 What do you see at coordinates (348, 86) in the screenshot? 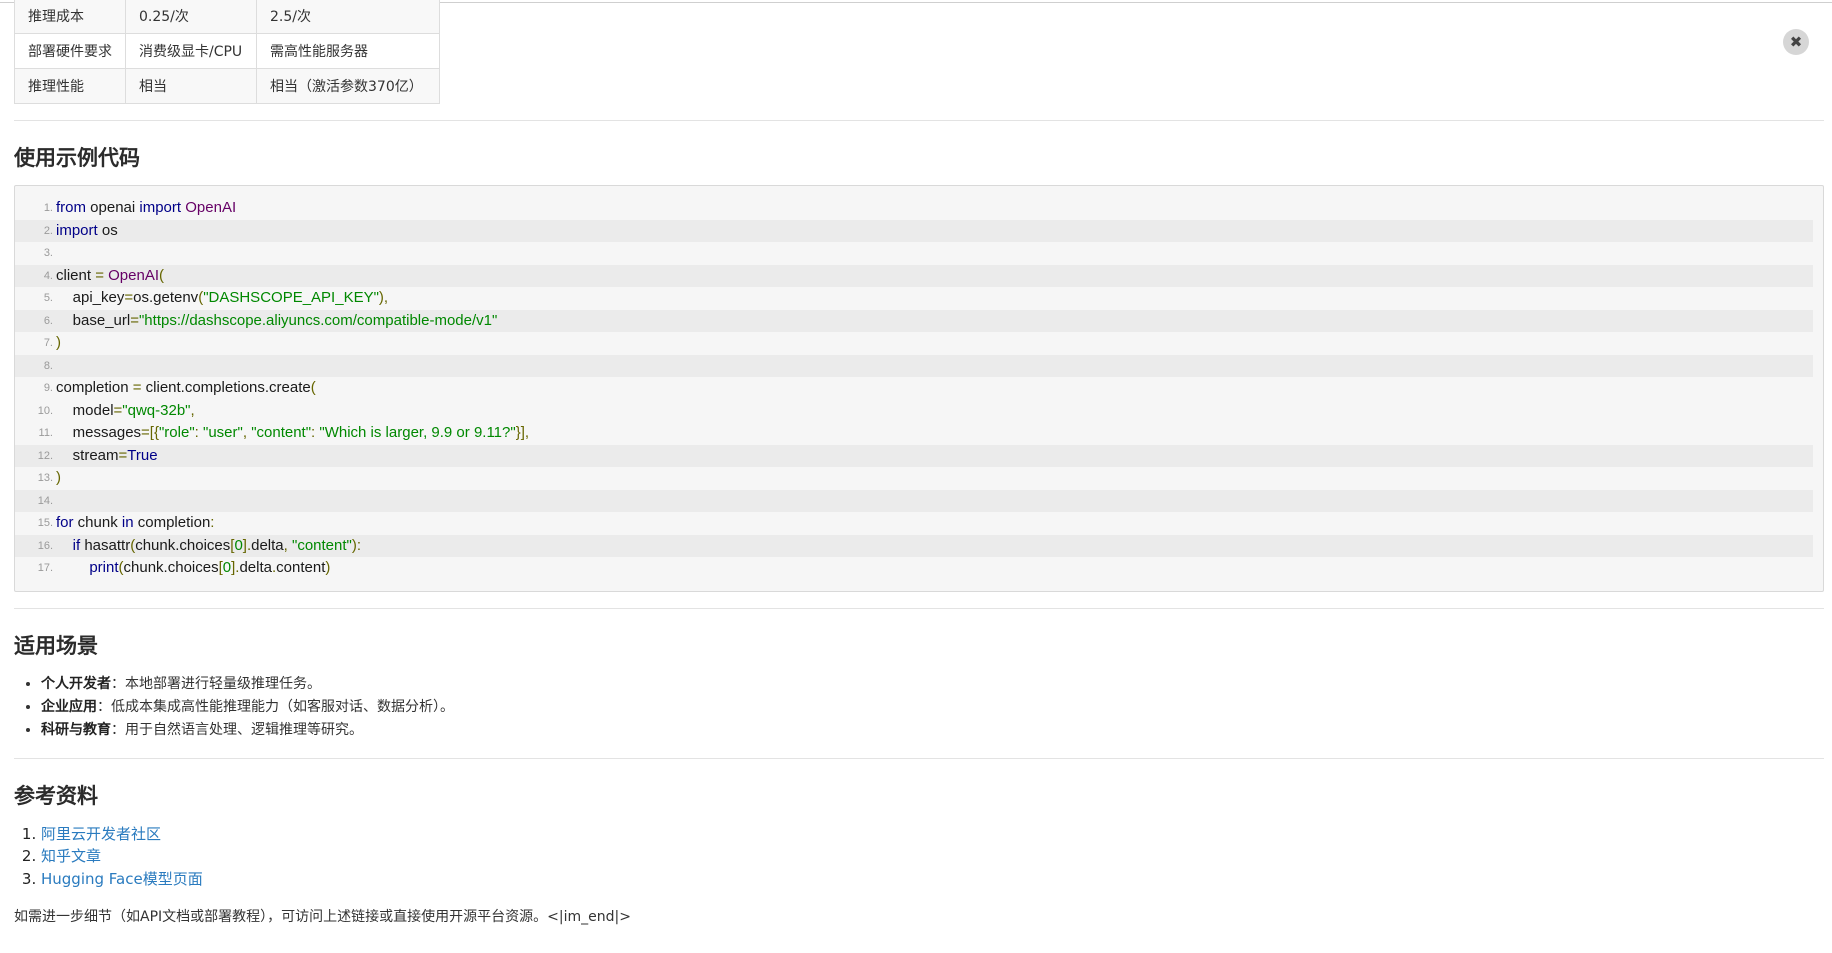
I see `table-cell-other: 相当（激活参数370亿）` at bounding box center [348, 86].